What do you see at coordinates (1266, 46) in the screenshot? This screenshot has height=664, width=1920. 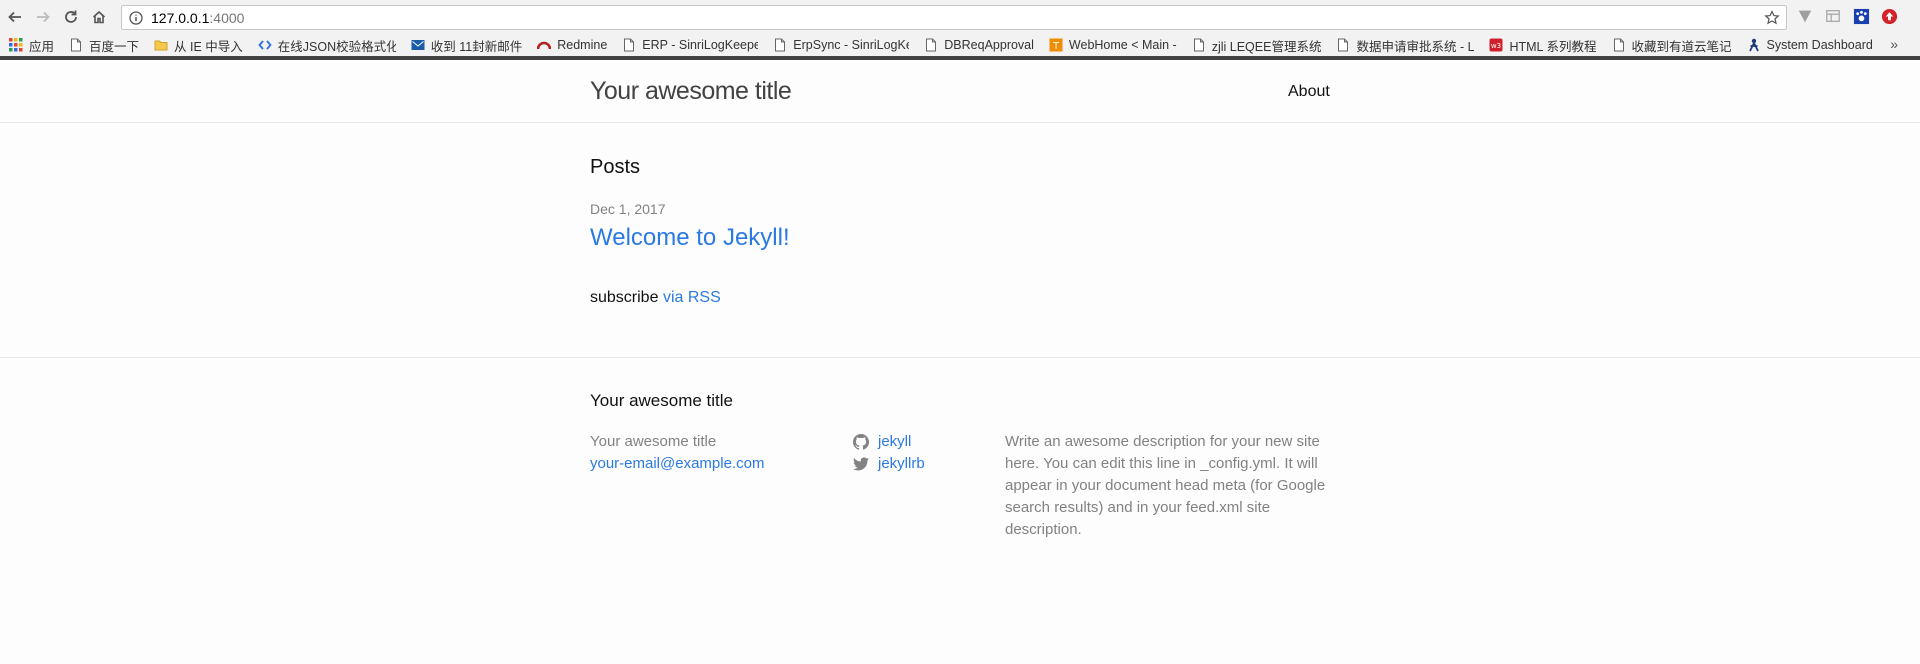 I see `bookmark-label: zjli LEQEE管理系统` at bounding box center [1266, 46].